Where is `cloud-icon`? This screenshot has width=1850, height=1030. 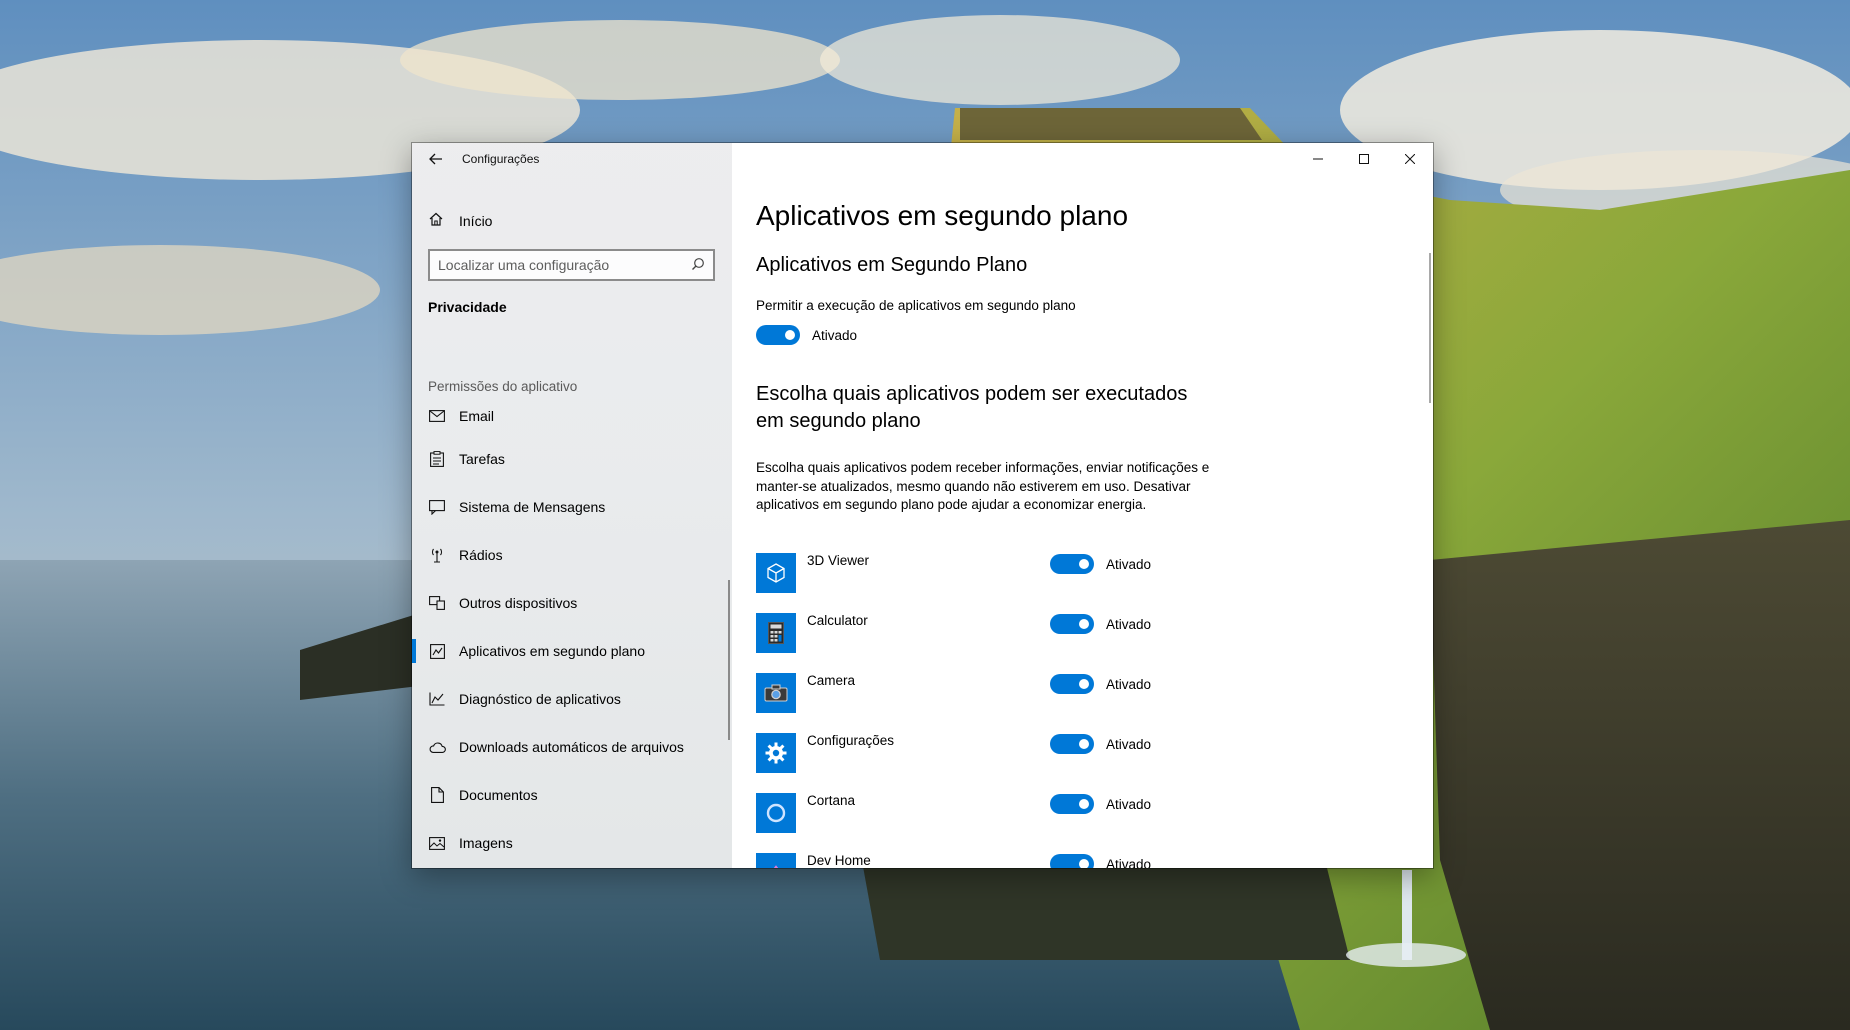 cloud-icon is located at coordinates (437, 747).